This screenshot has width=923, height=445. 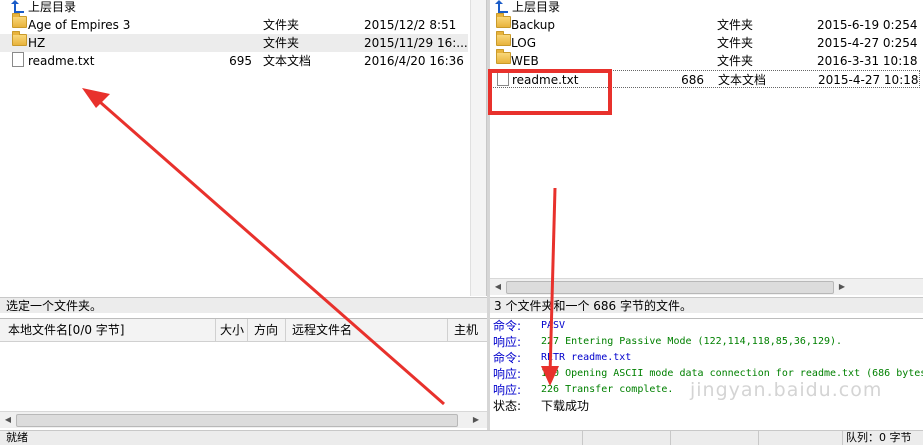 What do you see at coordinates (287, 61) in the screenshot?
I see `local-file-type: 文本文档` at bounding box center [287, 61].